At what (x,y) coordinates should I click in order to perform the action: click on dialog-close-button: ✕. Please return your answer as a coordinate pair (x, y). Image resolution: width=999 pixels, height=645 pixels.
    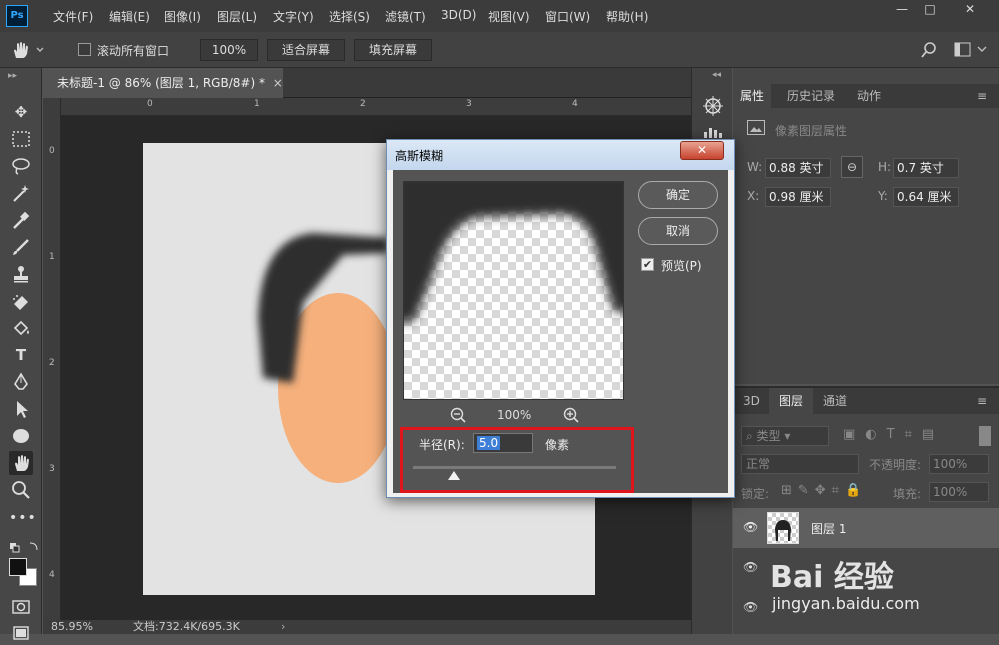
    Looking at the image, I should click on (702, 150).